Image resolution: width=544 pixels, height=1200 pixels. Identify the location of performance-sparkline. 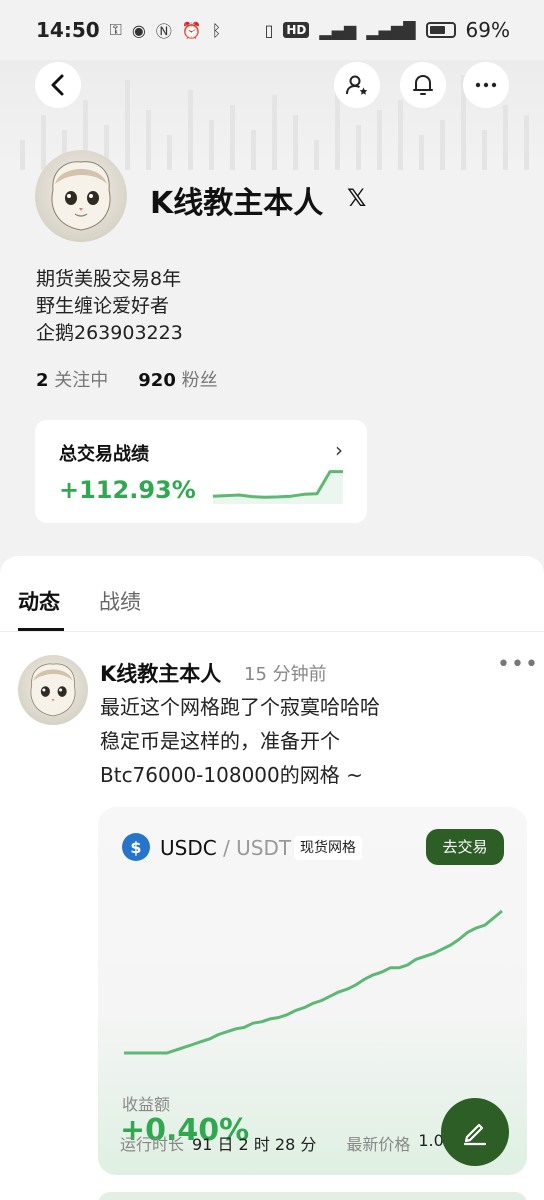
(277, 487).